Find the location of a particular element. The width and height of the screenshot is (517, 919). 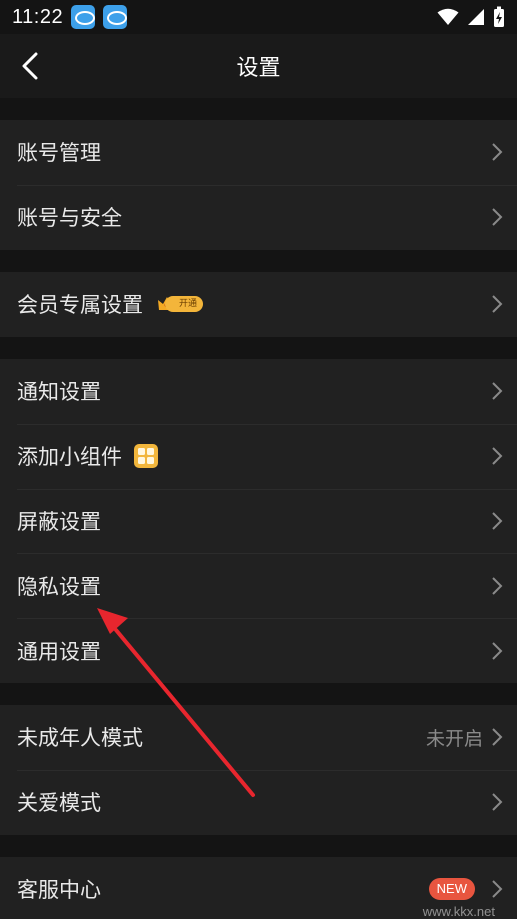

settings-item-account-security: 账号与安全 is located at coordinates (258, 217).